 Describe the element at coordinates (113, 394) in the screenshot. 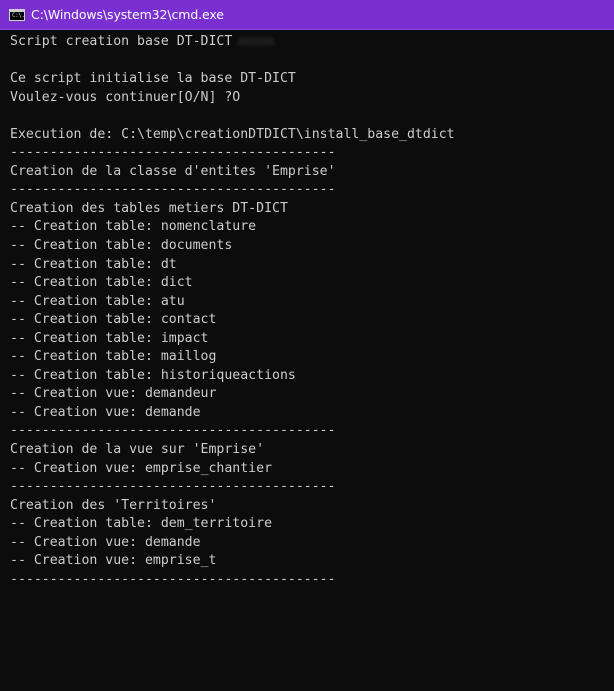

I see `console-line: -- Creation vue: demandeur` at that location.